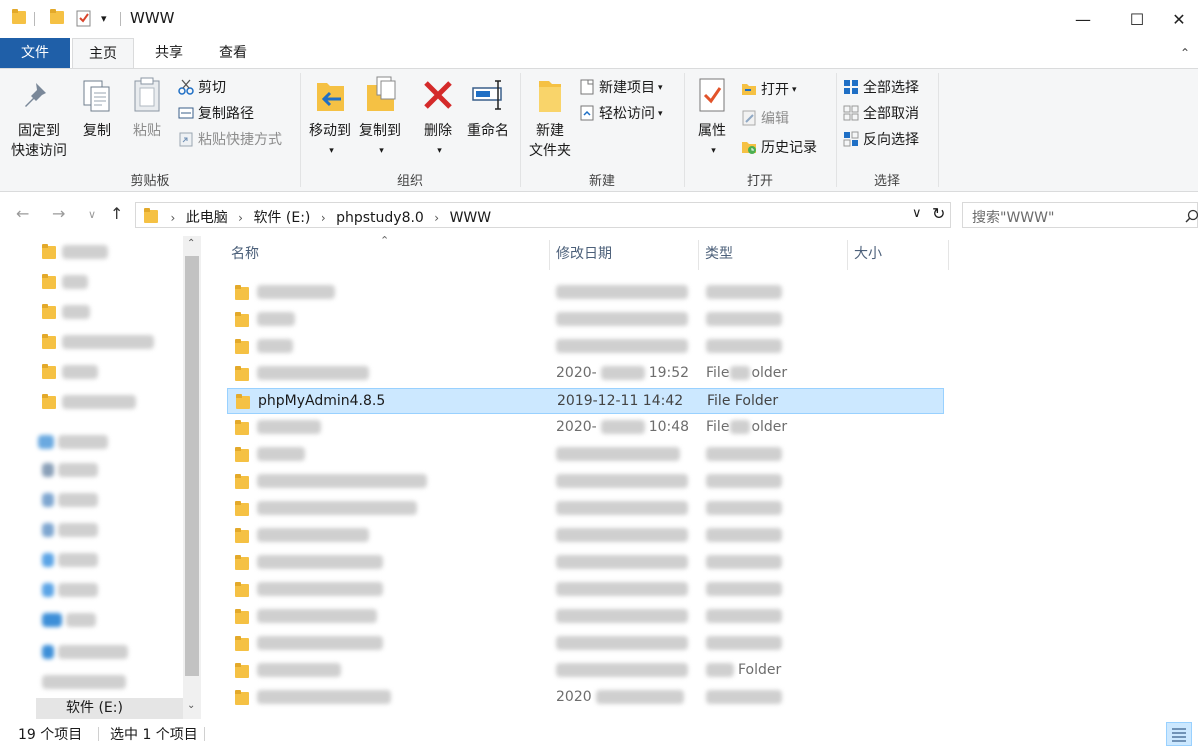 This screenshot has height=748, width=1198. What do you see at coordinates (765, 119) in the screenshot?
I see `edit-button: 编辑` at bounding box center [765, 119].